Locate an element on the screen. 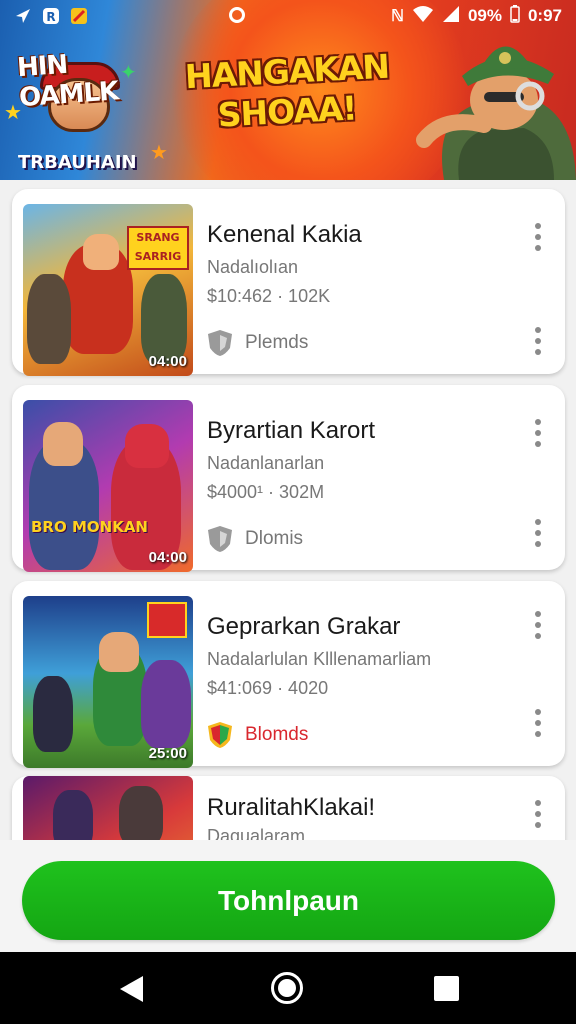 This screenshot has width=576, height=1024. item-subtitle: Nadalarlulan Klllenamarliam is located at coordinates (319, 659).